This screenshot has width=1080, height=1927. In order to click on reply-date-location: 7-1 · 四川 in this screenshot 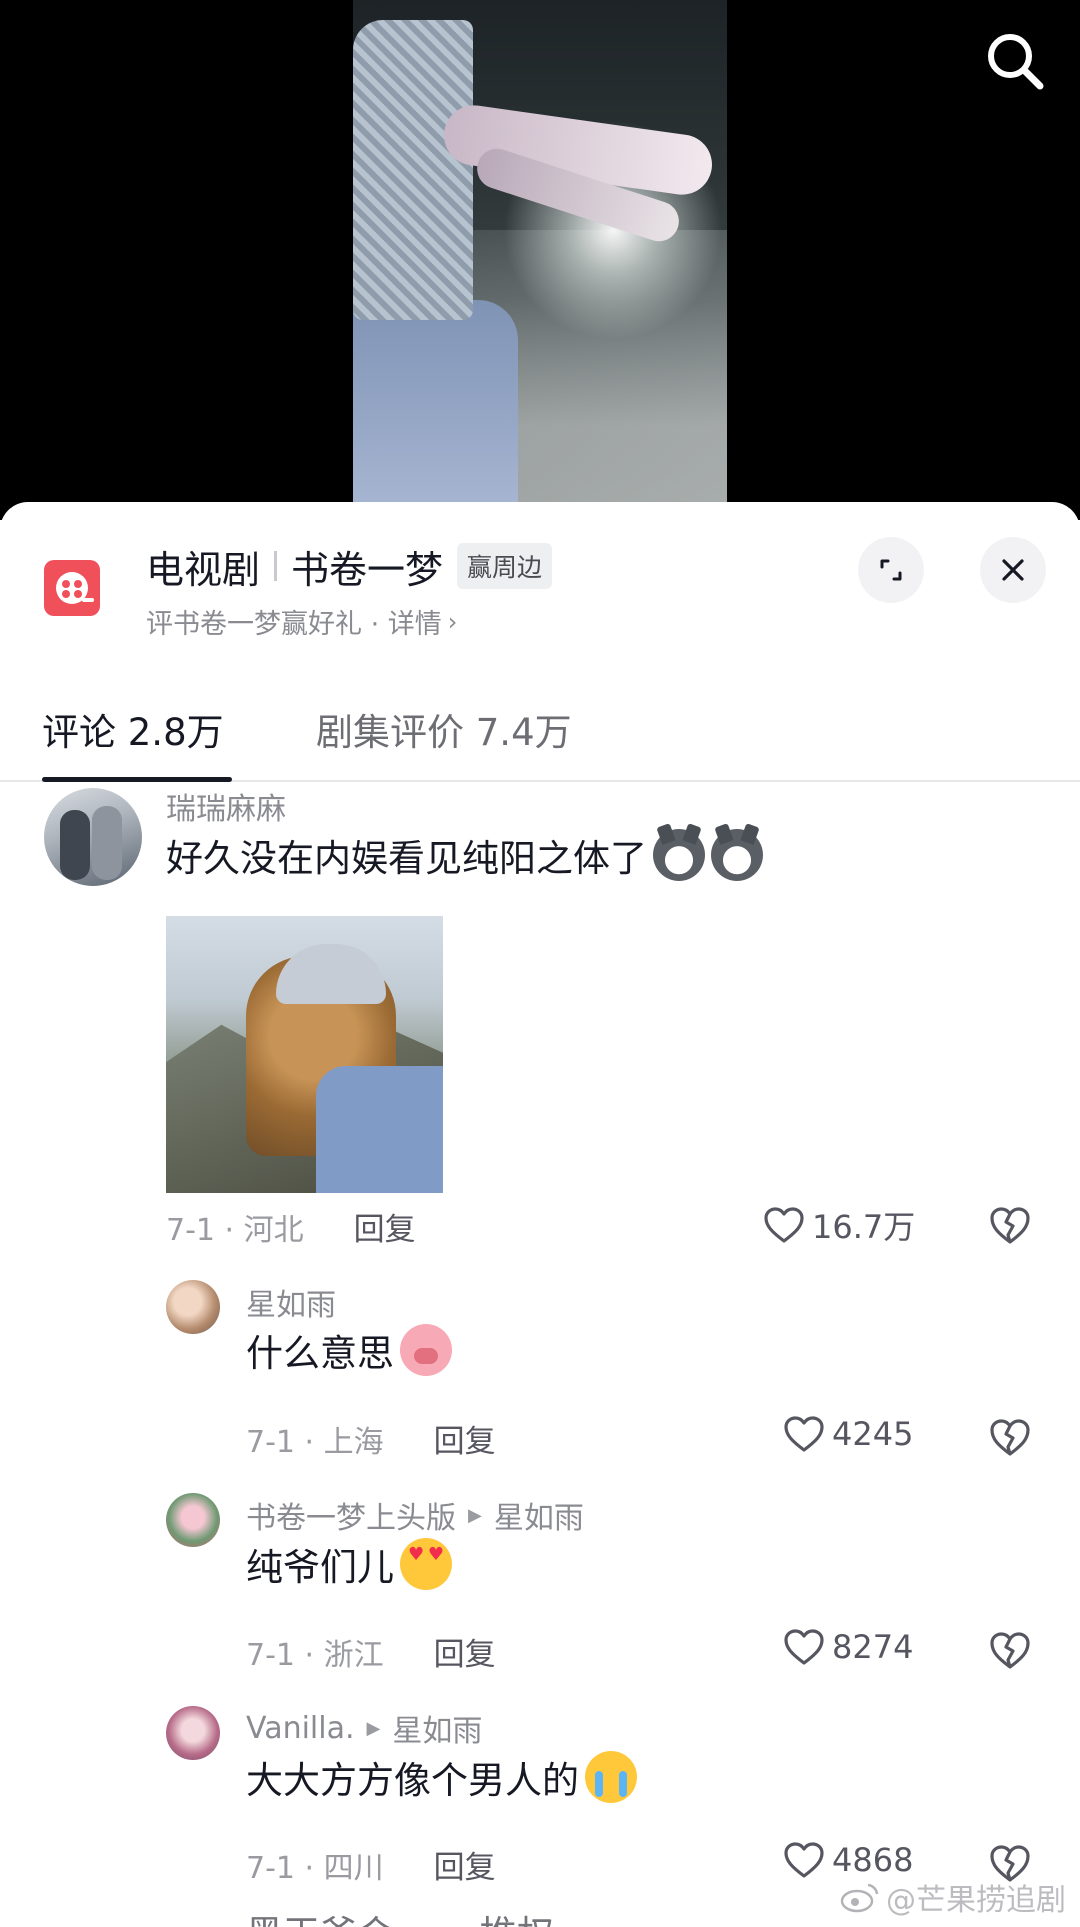, I will do `click(315, 1868)`.